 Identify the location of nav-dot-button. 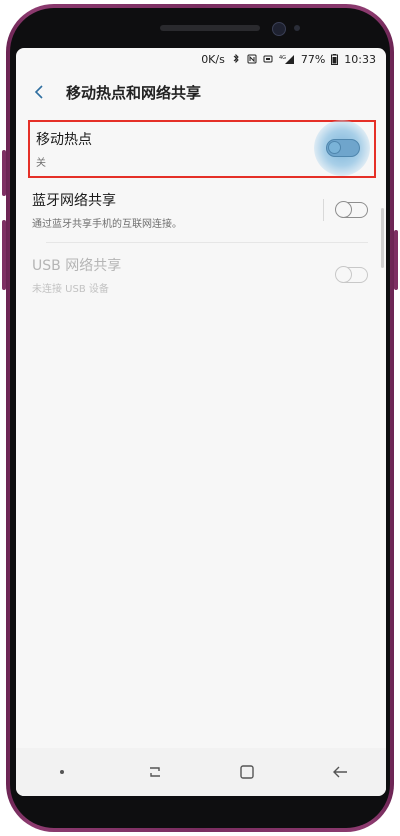
(62, 772).